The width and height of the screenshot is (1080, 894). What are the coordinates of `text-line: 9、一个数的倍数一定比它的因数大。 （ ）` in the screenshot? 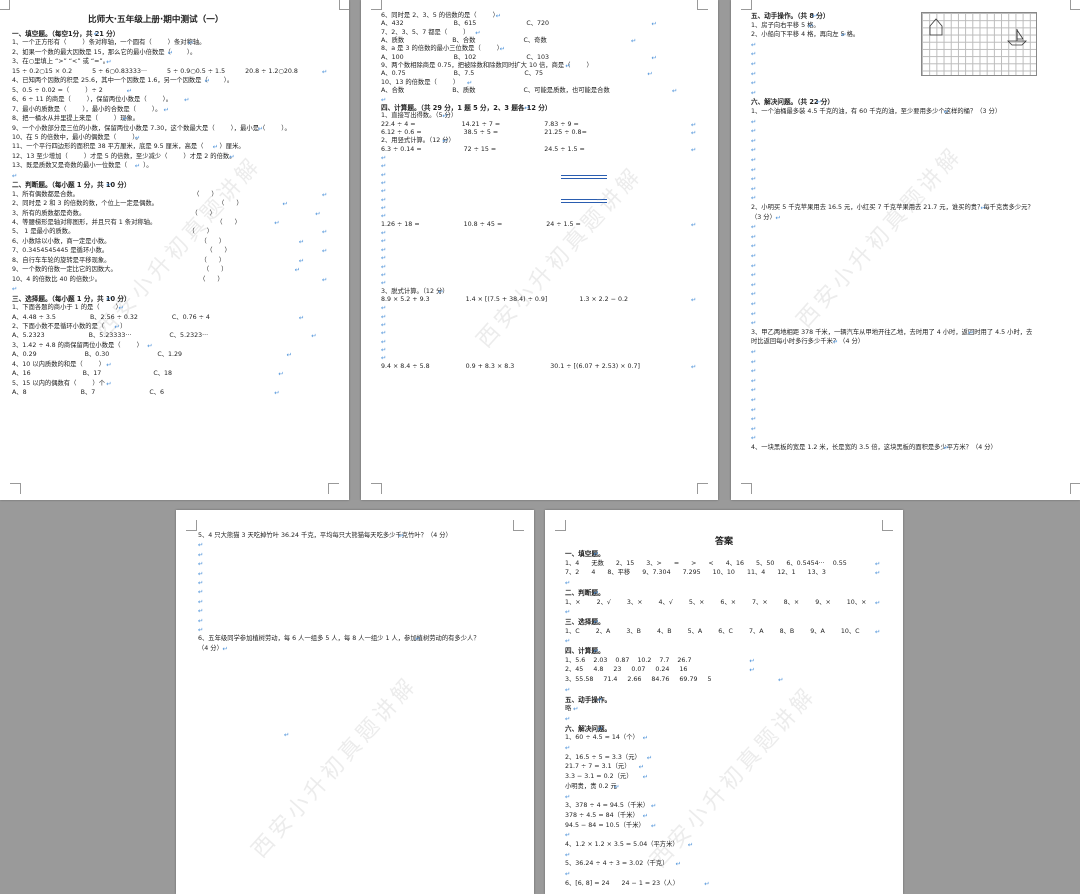 It's located at (120, 270).